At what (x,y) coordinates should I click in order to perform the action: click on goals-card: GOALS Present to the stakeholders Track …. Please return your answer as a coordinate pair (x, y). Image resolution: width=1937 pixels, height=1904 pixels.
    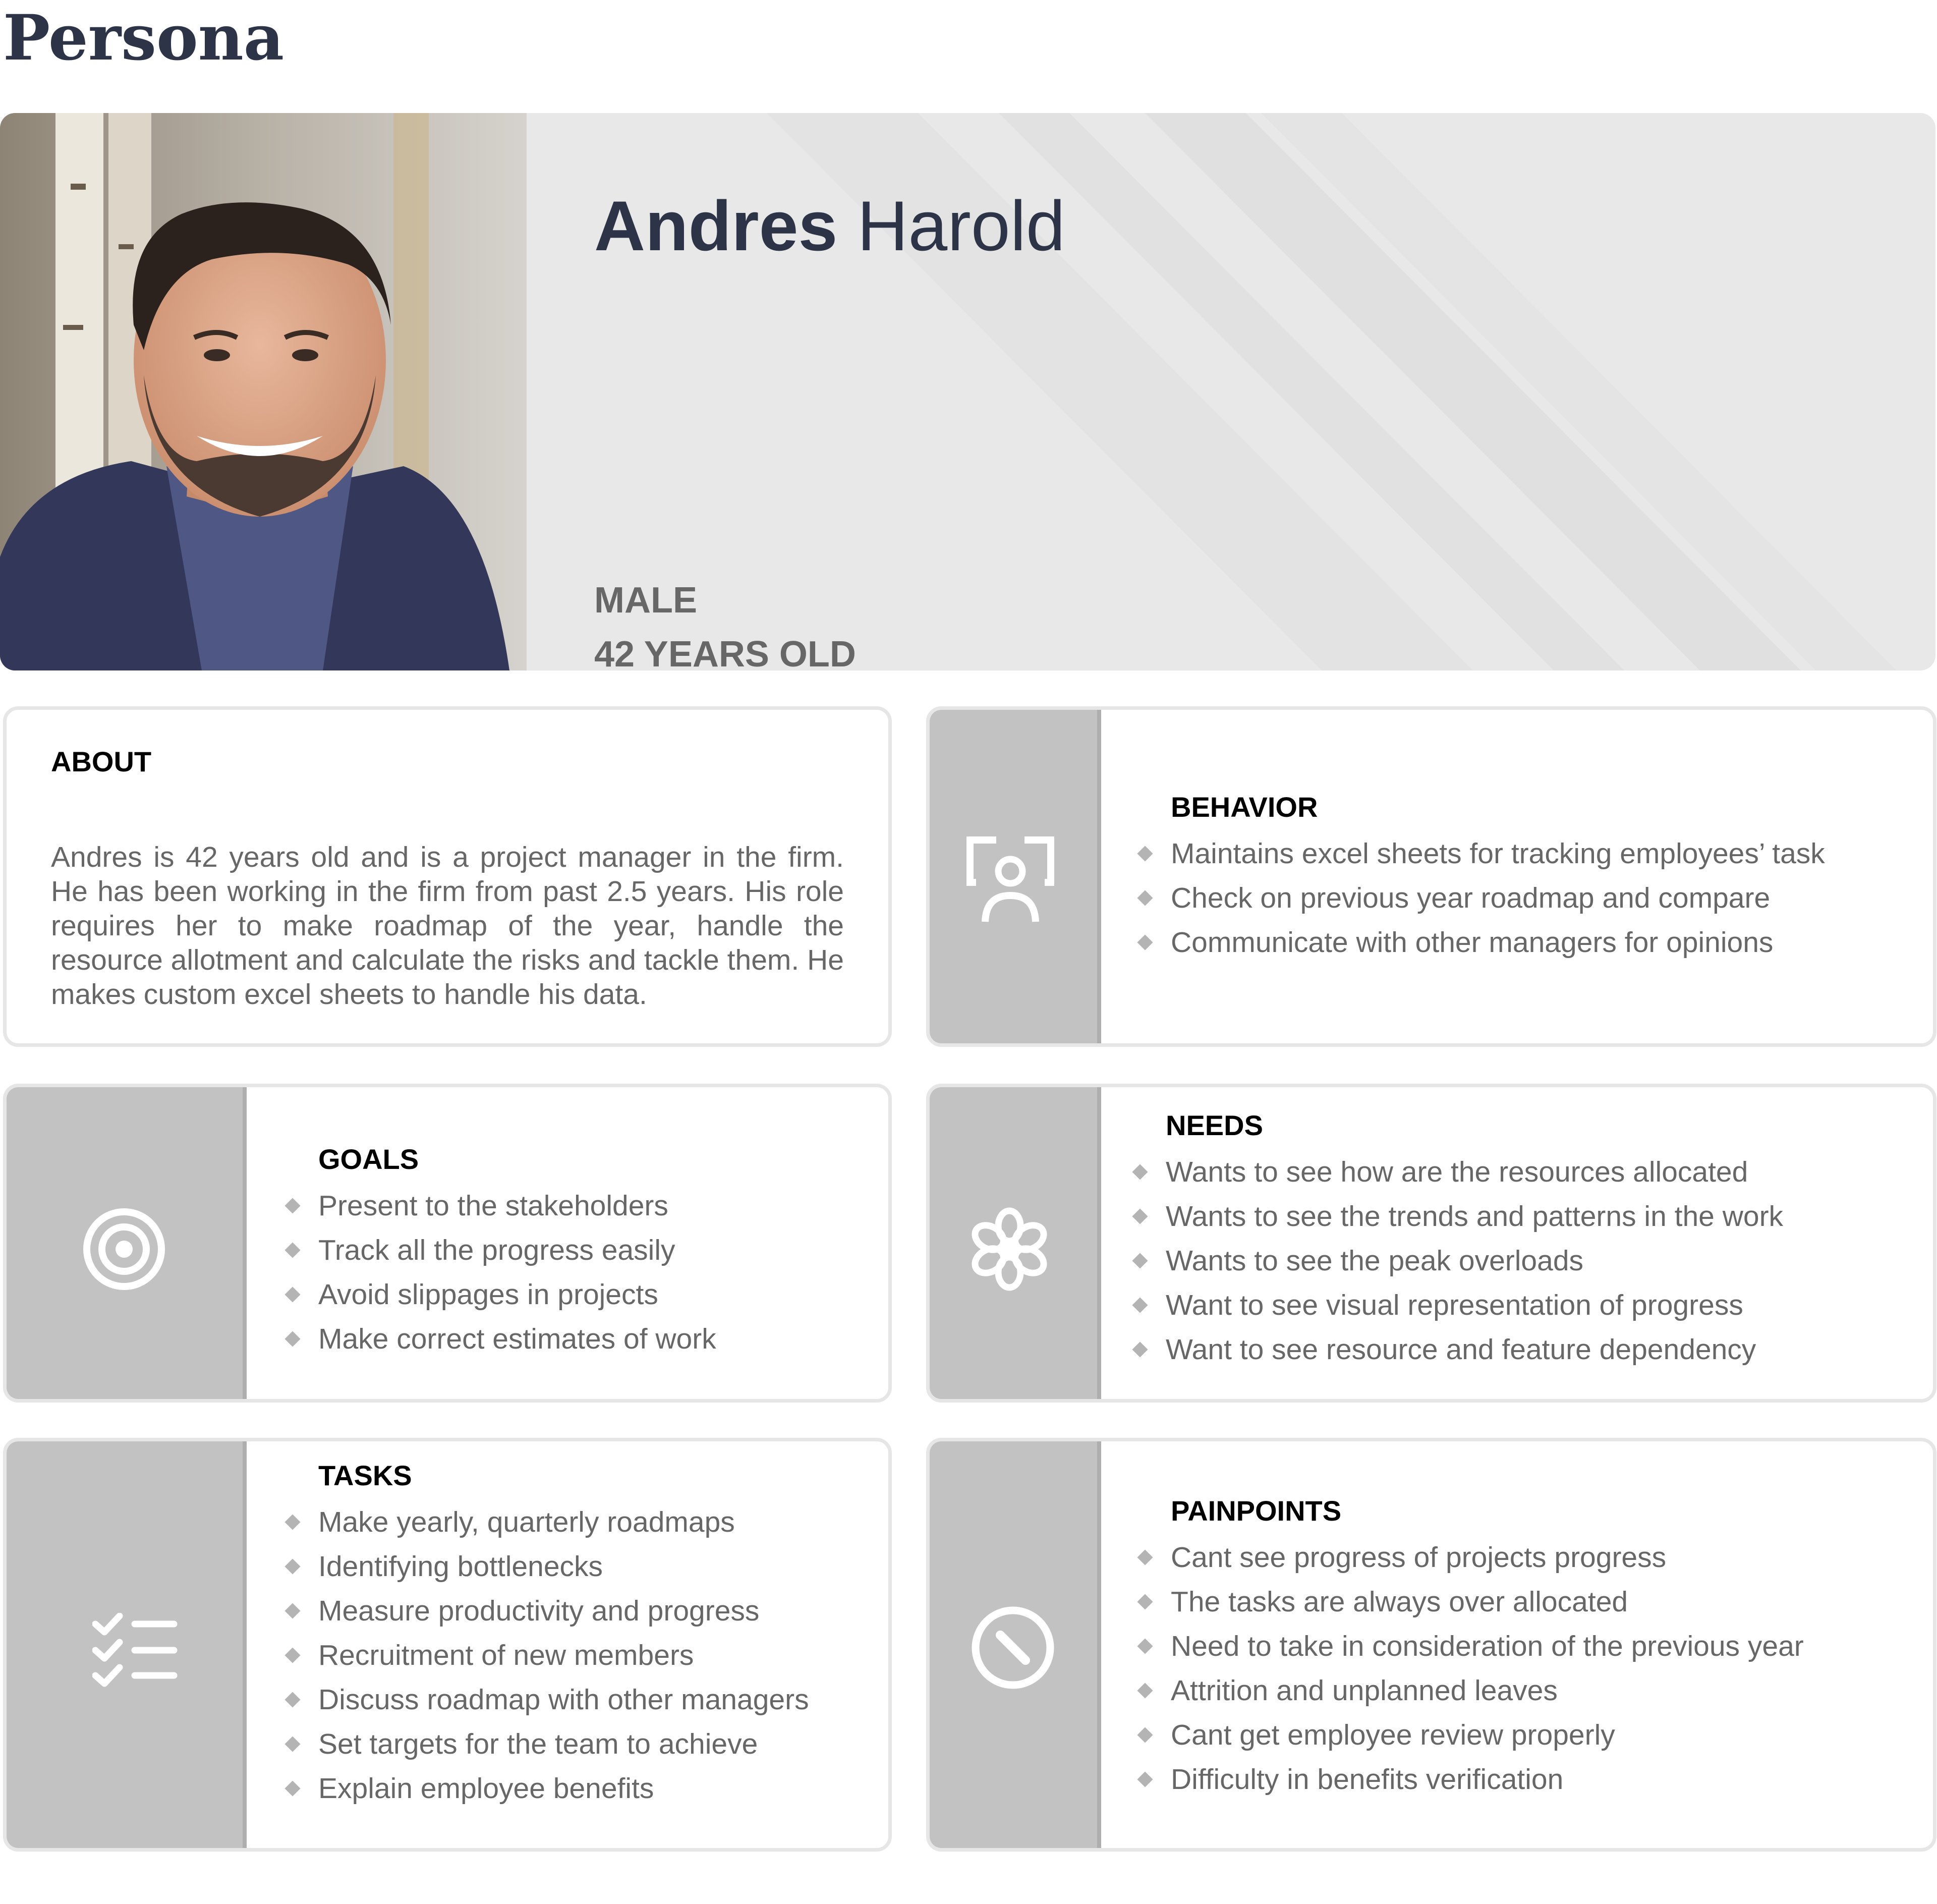
    Looking at the image, I should click on (447, 1243).